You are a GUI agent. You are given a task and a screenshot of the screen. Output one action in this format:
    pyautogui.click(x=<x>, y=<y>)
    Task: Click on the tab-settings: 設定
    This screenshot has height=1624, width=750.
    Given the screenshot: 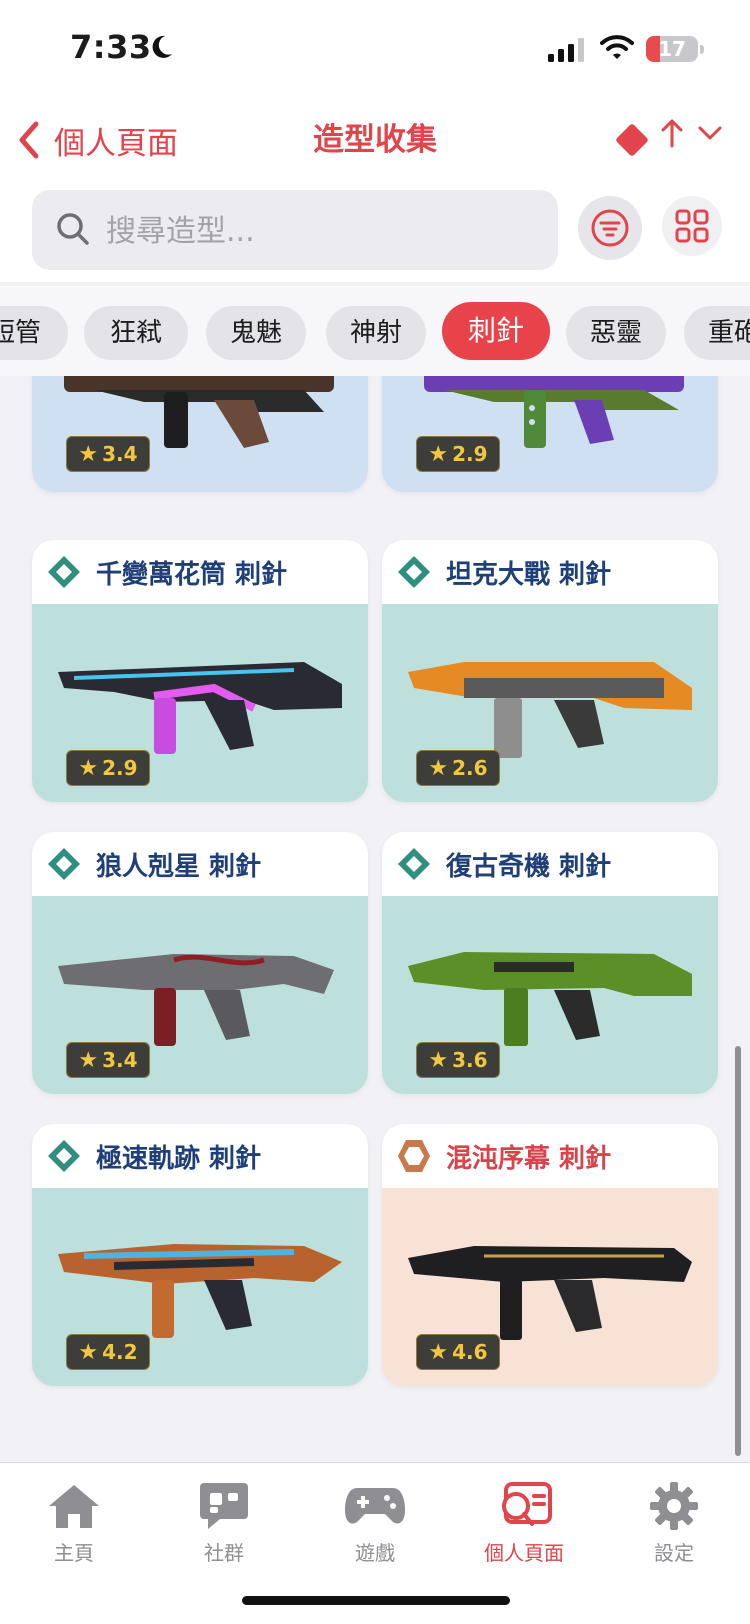 What is the action you would take?
    pyautogui.click(x=674, y=1521)
    